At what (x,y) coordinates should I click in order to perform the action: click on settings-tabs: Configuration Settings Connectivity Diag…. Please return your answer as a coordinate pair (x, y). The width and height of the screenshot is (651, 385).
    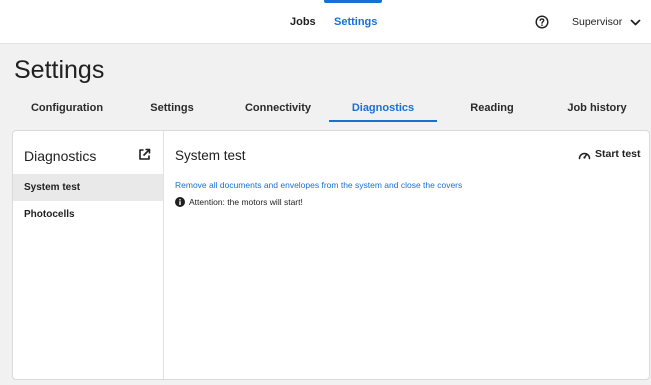
    Looking at the image, I should click on (327, 108).